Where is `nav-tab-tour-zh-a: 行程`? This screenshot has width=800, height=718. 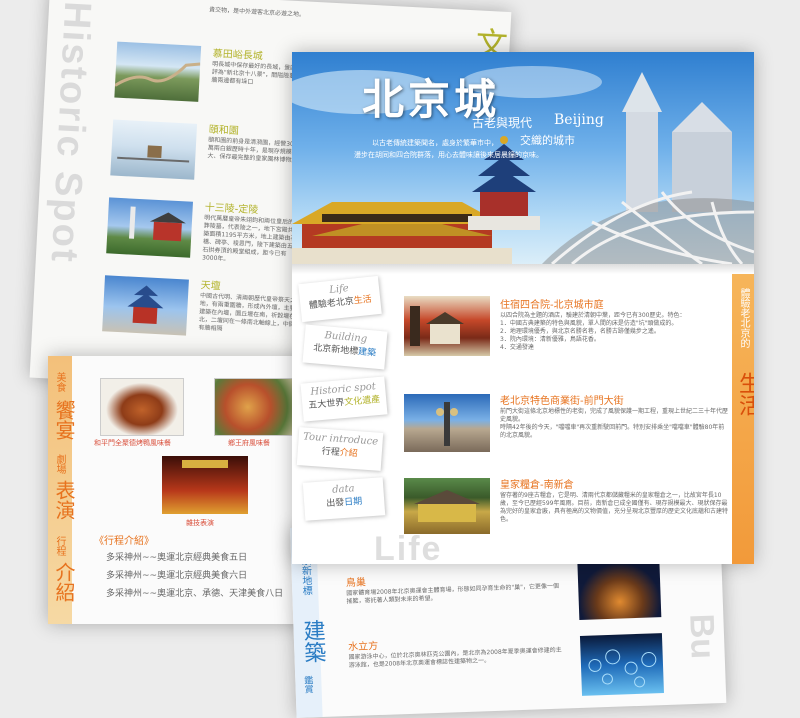
nav-tab-tour-zh-a: 行程 is located at coordinates (331, 452).